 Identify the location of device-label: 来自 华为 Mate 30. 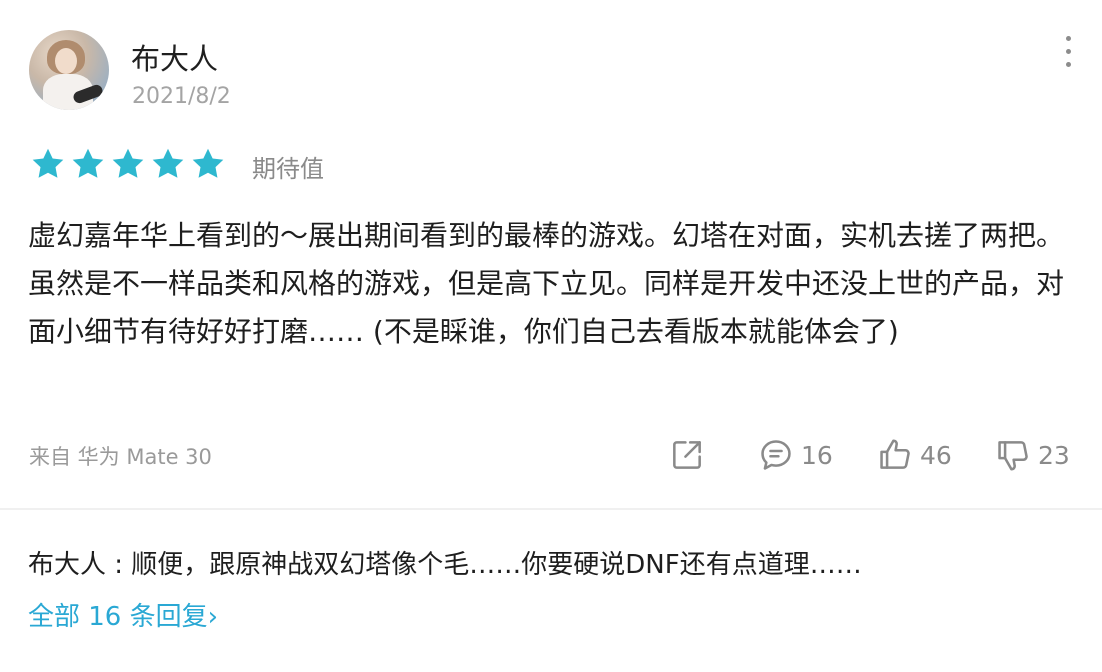
(120, 457).